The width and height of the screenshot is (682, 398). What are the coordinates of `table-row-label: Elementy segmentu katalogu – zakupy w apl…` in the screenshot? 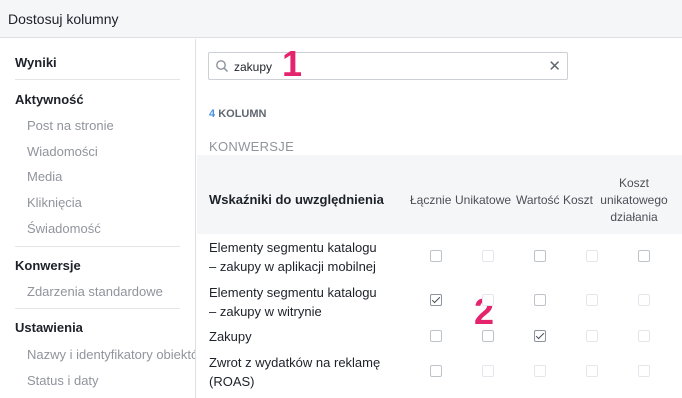 It's located at (293, 257).